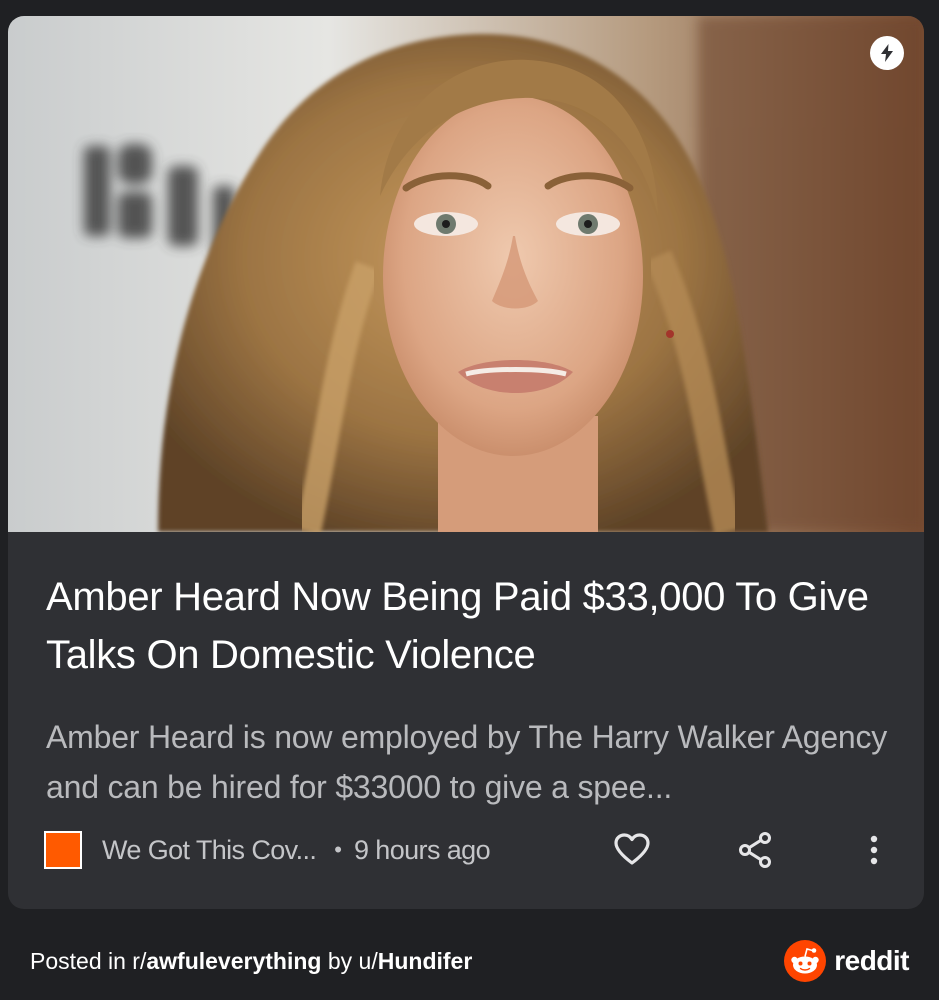 The height and width of the screenshot is (1000, 939). I want to click on heart-icon, so click(632, 849).